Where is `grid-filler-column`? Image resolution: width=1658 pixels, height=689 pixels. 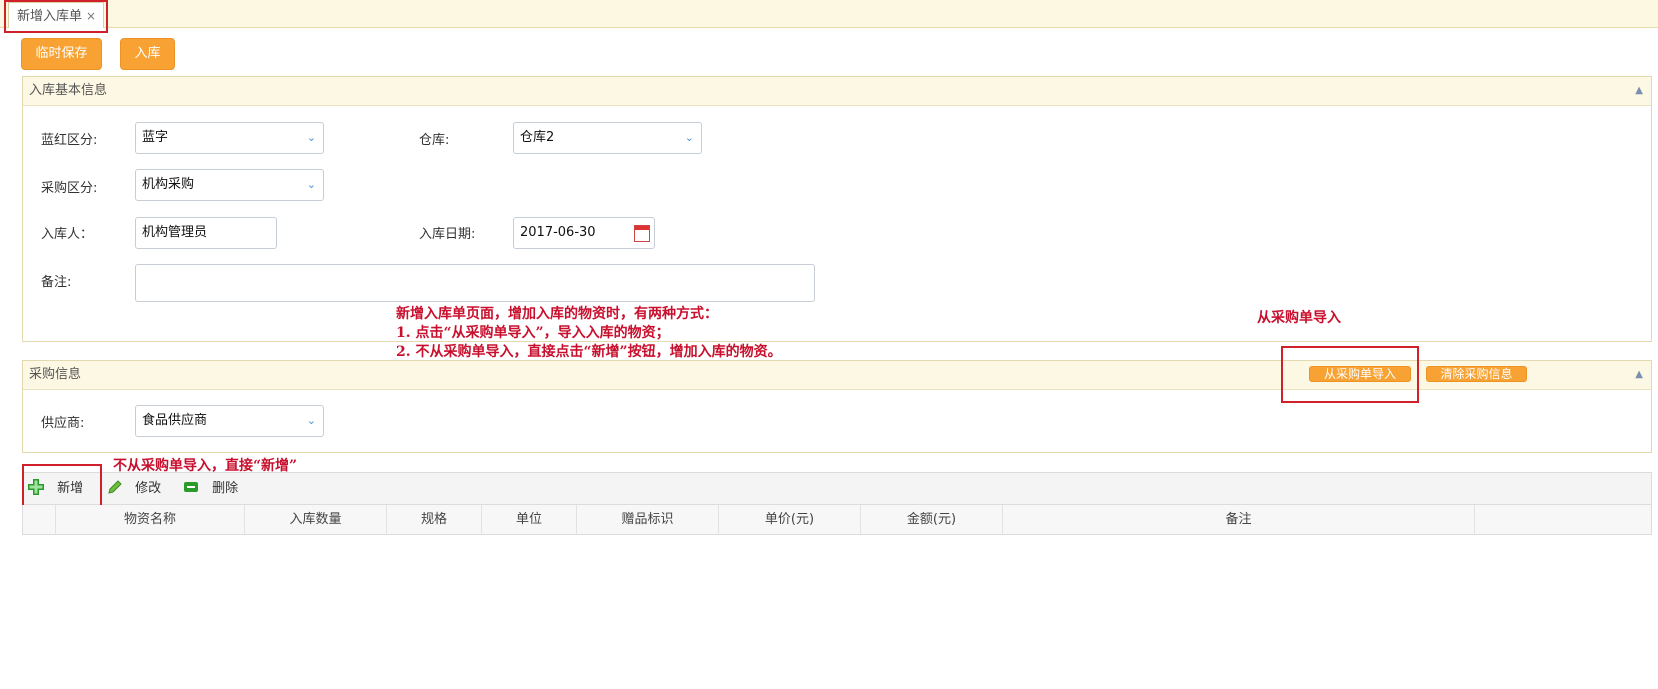 grid-filler-column is located at coordinates (1563, 519).